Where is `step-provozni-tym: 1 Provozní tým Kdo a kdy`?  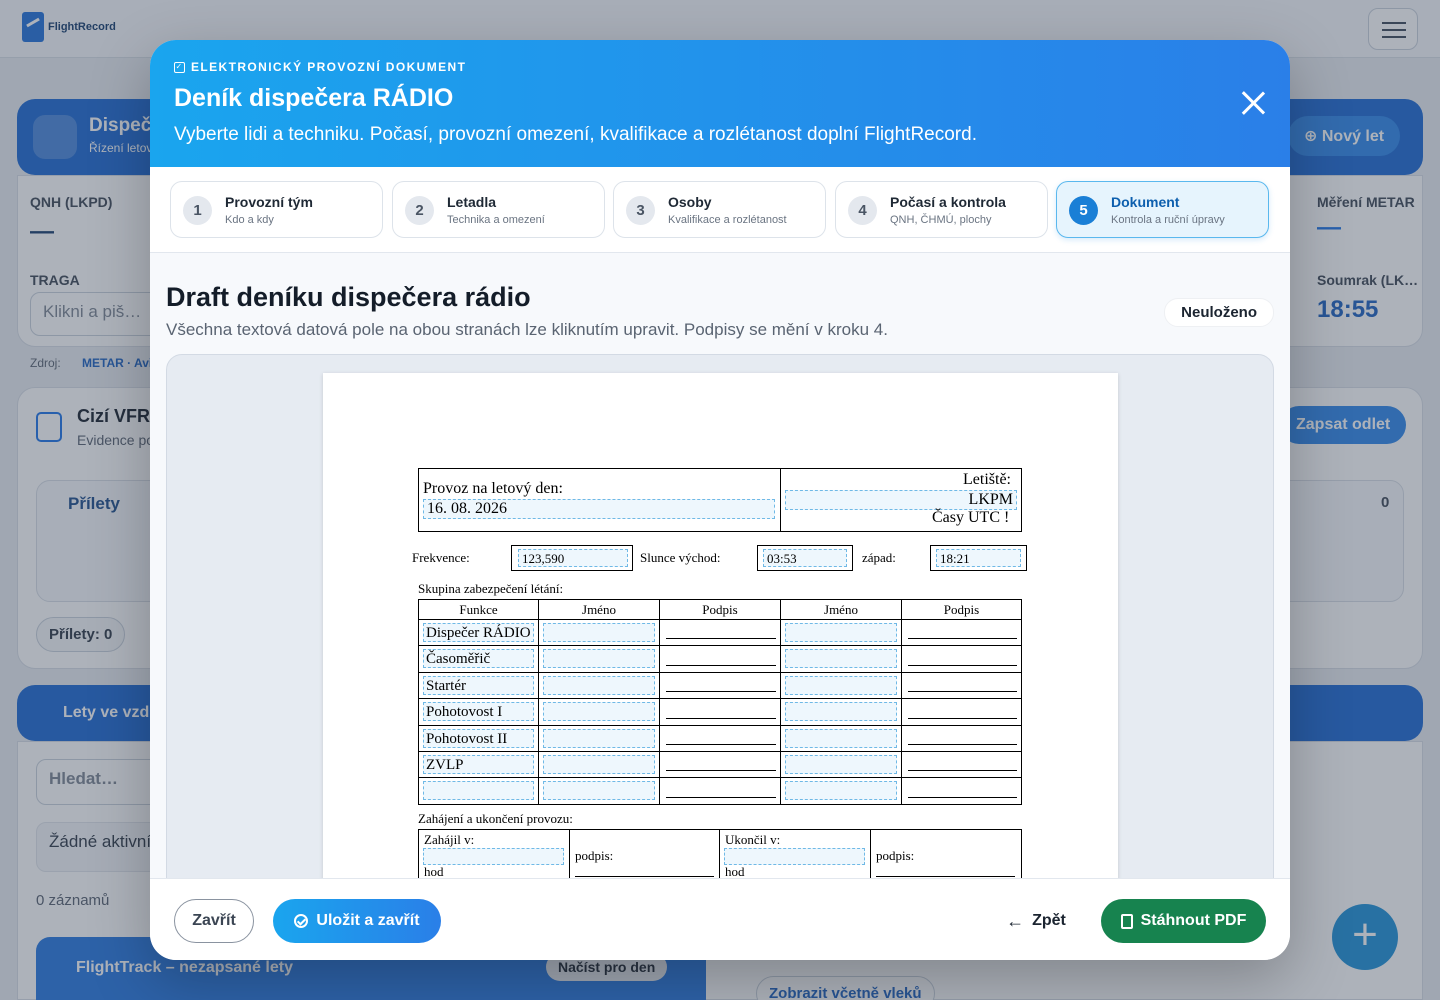 step-provozni-tym: 1 Provozní tým Kdo a kdy is located at coordinates (276, 209).